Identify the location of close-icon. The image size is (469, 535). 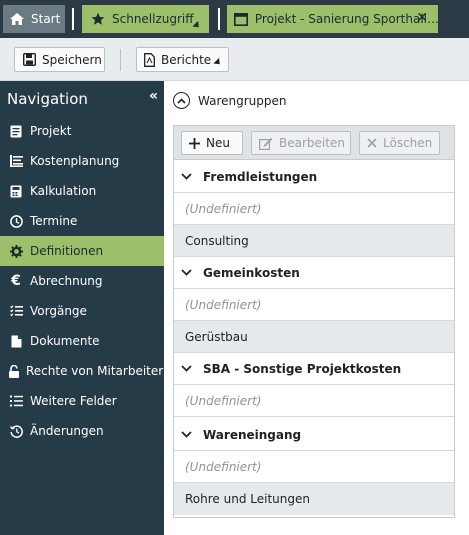
(372, 143).